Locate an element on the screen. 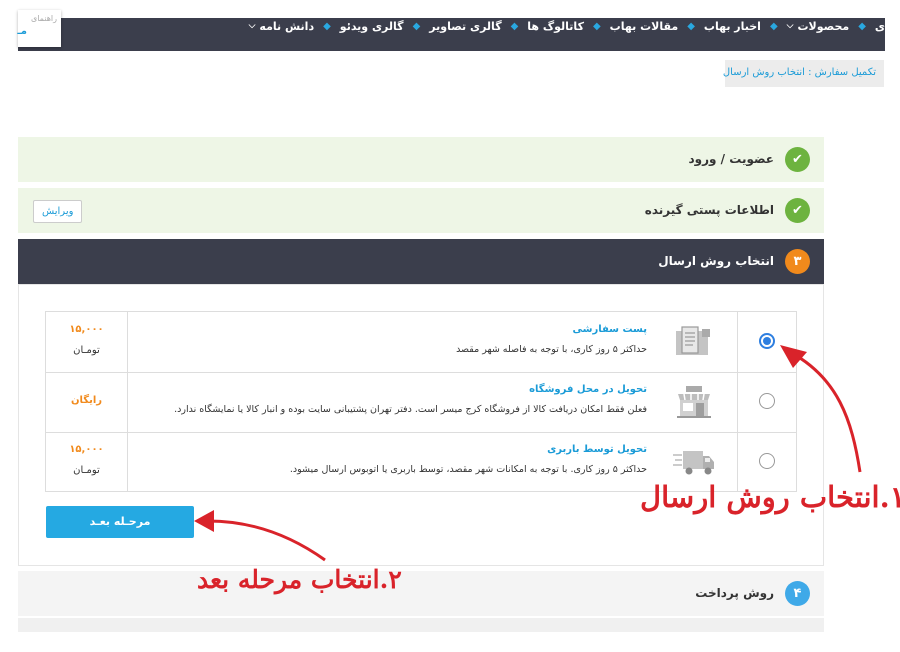 The width and height of the screenshot is (900, 652). truck-icon is located at coordinates (694, 462).